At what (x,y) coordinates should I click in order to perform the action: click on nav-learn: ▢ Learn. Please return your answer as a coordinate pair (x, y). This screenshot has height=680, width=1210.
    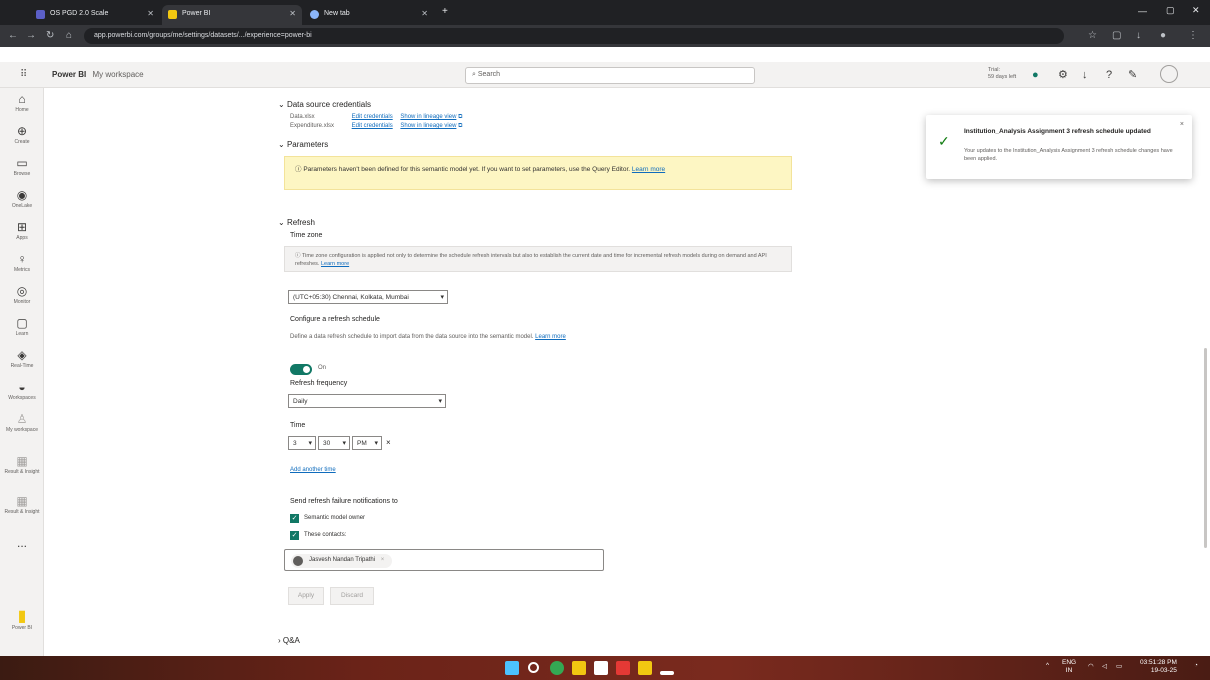
    Looking at the image, I should click on (22, 330).